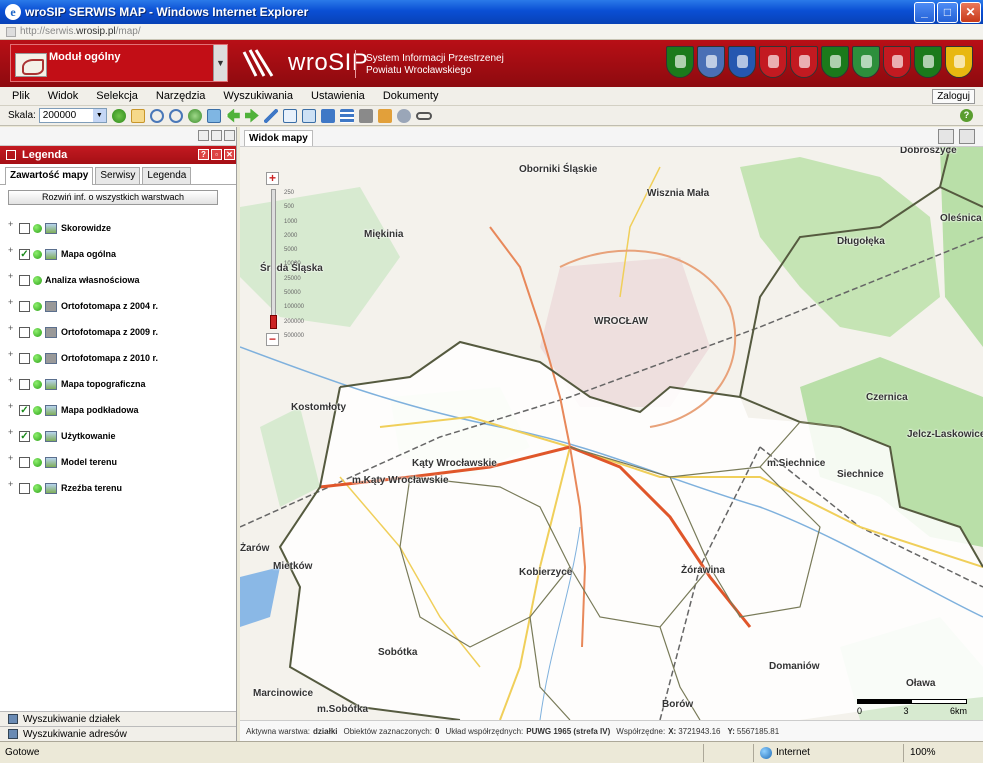  I want to click on address-bar: http://serwis. wrosip.pl/map/, so click(491, 32).